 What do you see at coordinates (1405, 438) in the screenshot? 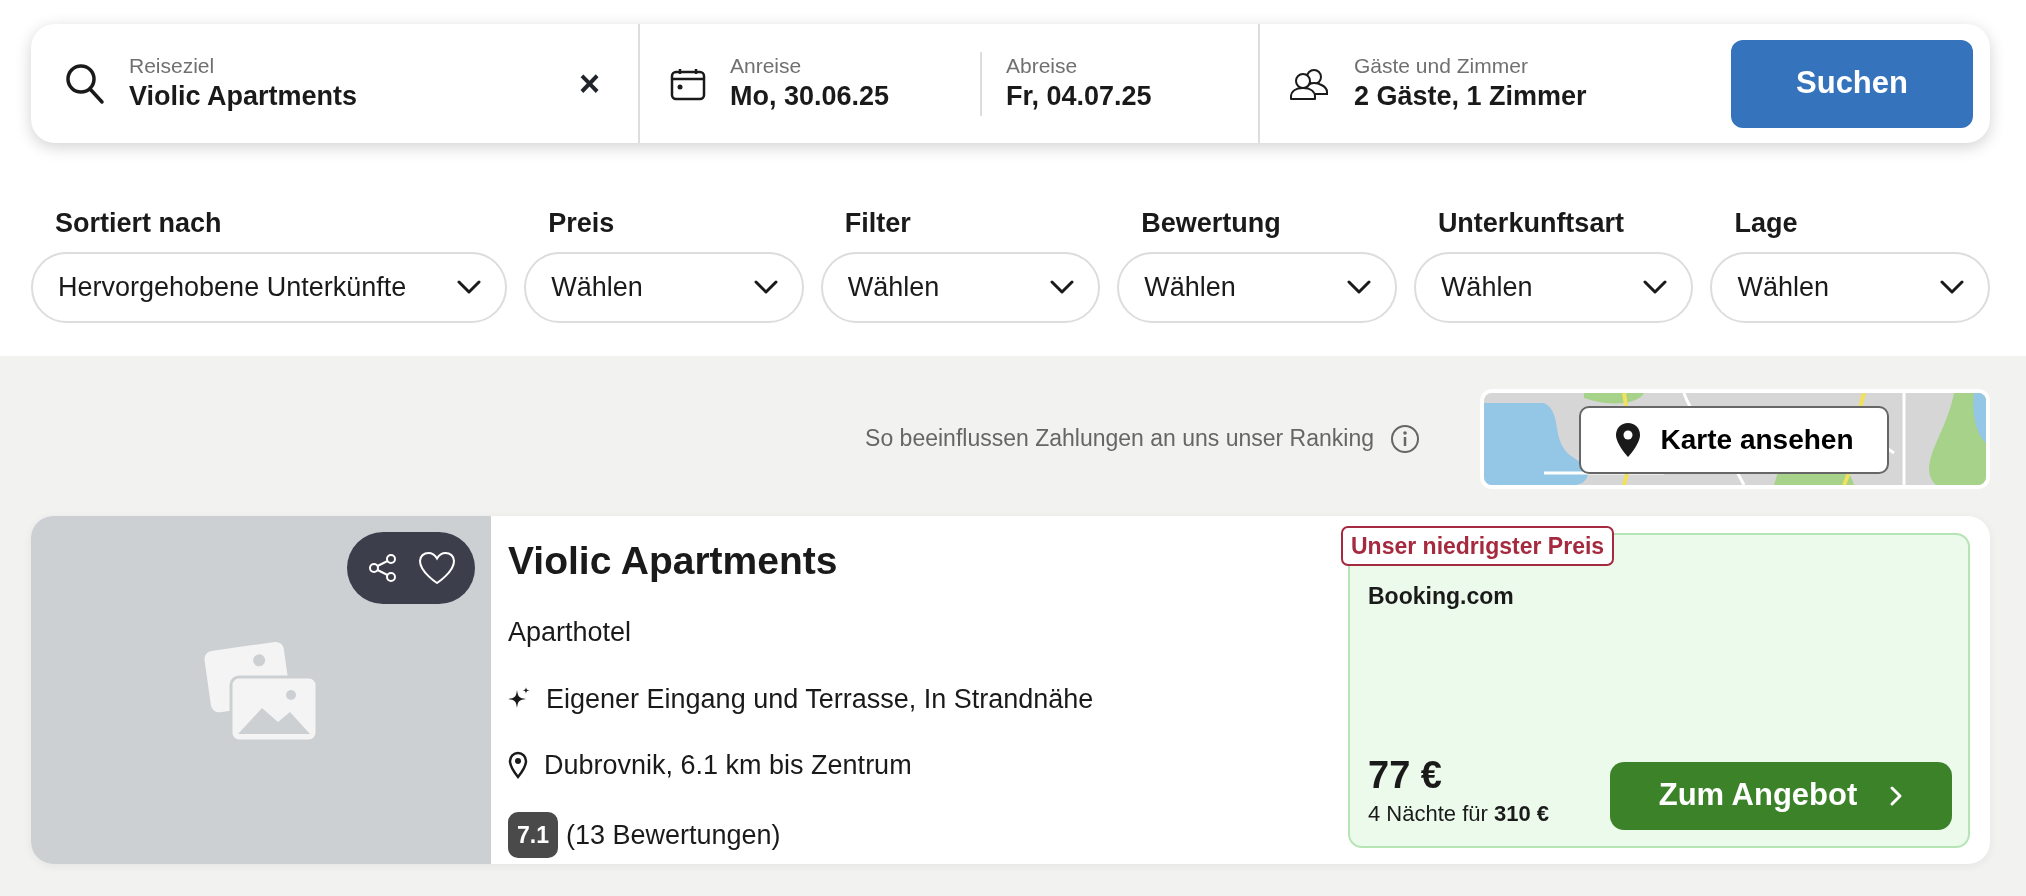
I see `info-icon` at bounding box center [1405, 438].